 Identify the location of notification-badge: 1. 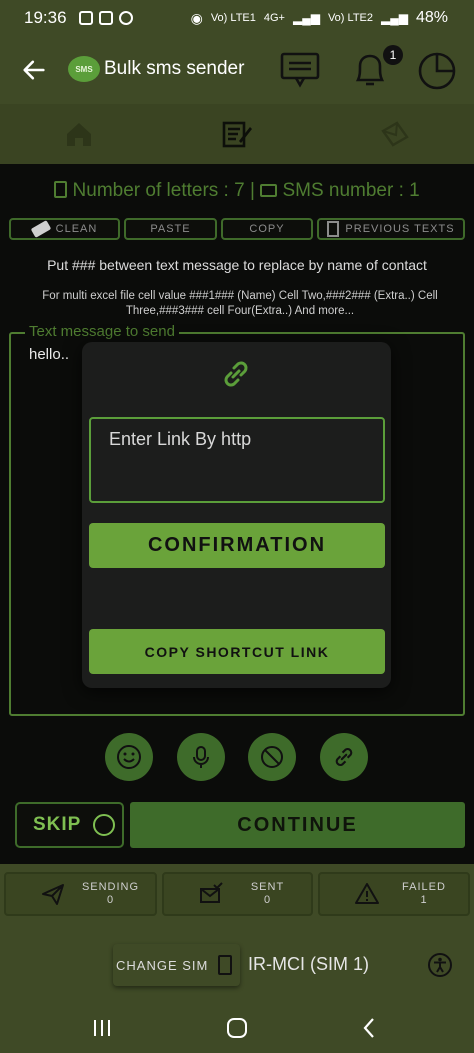
(393, 55).